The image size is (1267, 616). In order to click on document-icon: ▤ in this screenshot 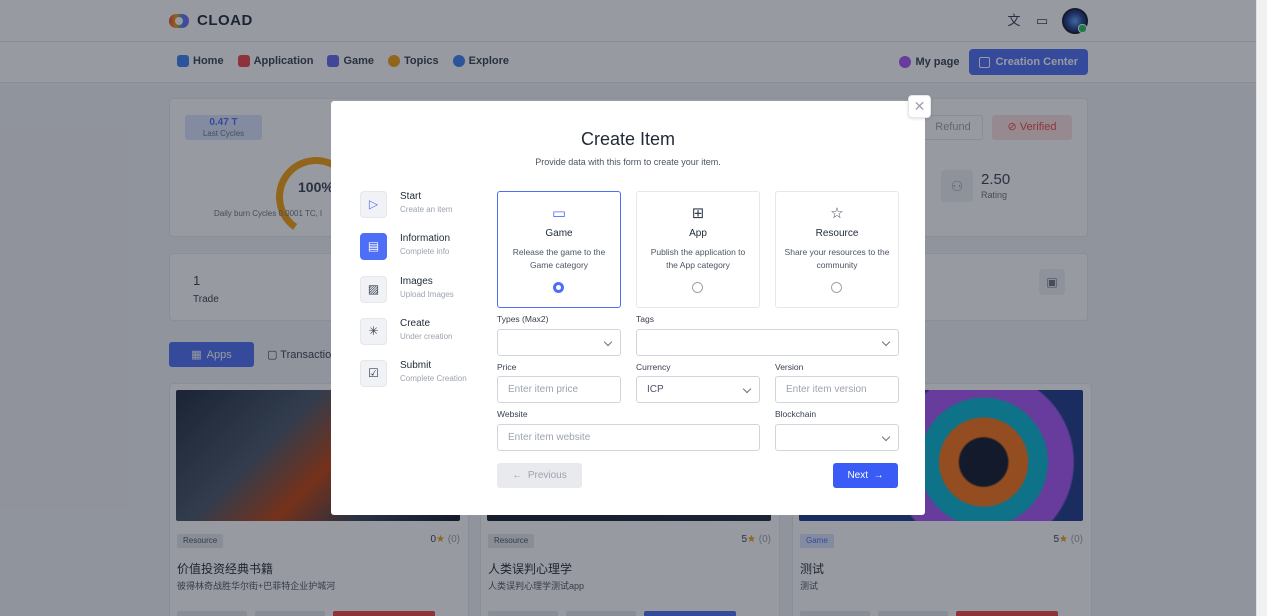, I will do `click(373, 246)`.